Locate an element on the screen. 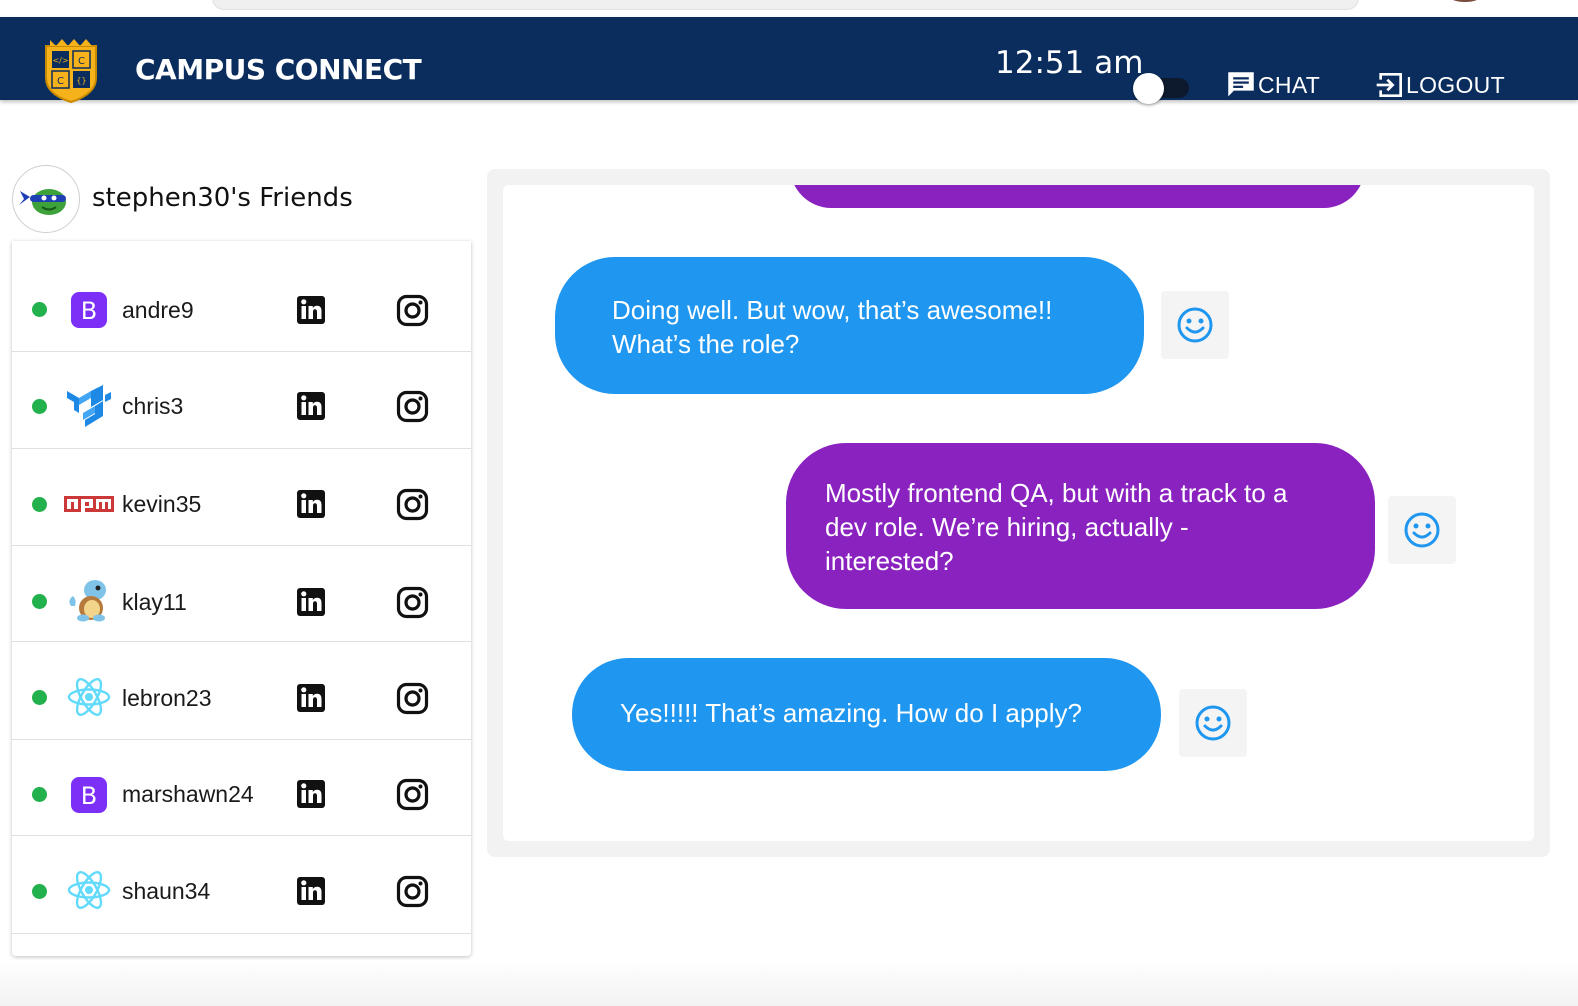 The height and width of the screenshot is (1006, 1578). logout-button: LOGOUT is located at coordinates (1439, 85).